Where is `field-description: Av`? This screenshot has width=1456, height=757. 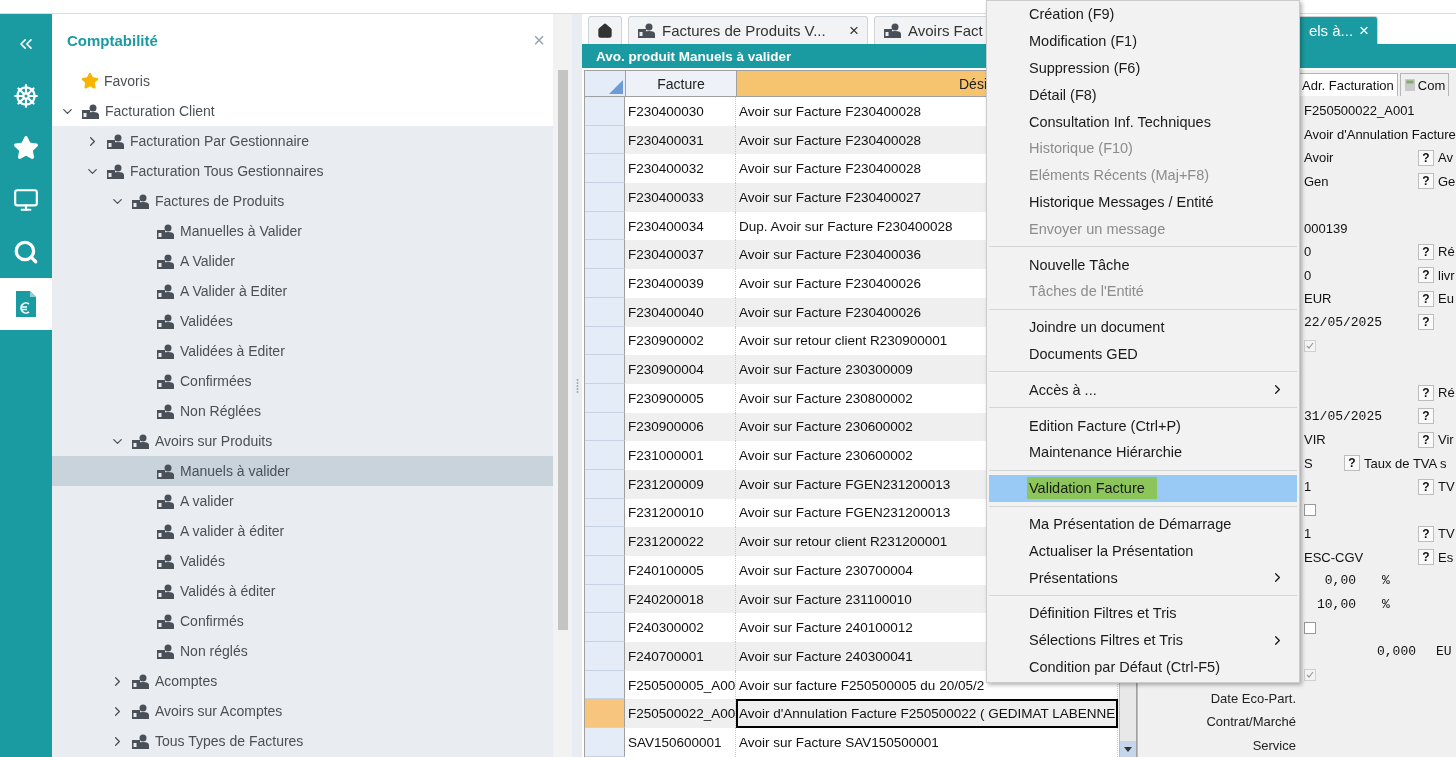
field-description: Av is located at coordinates (1445, 158).